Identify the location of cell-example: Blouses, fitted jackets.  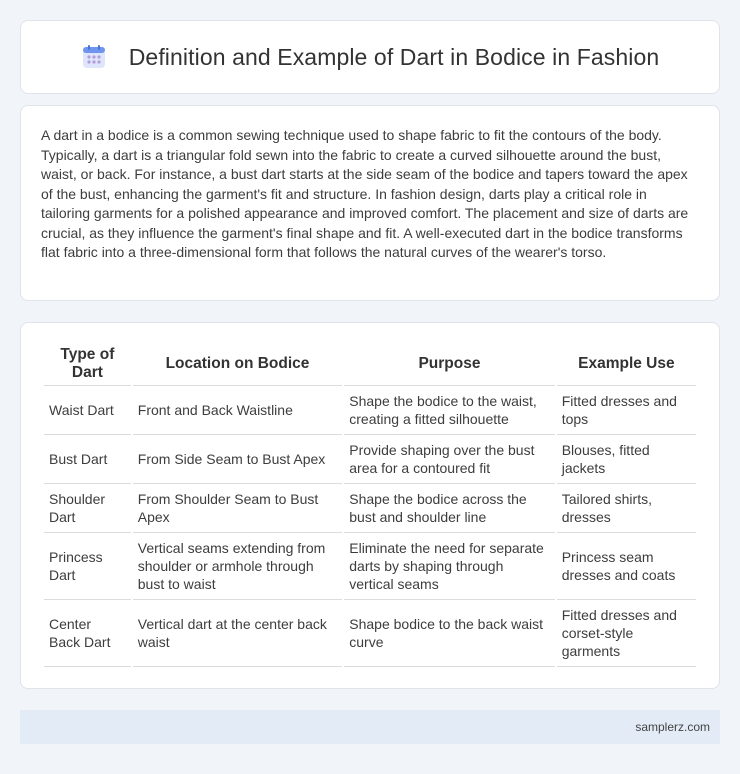
(626, 459).